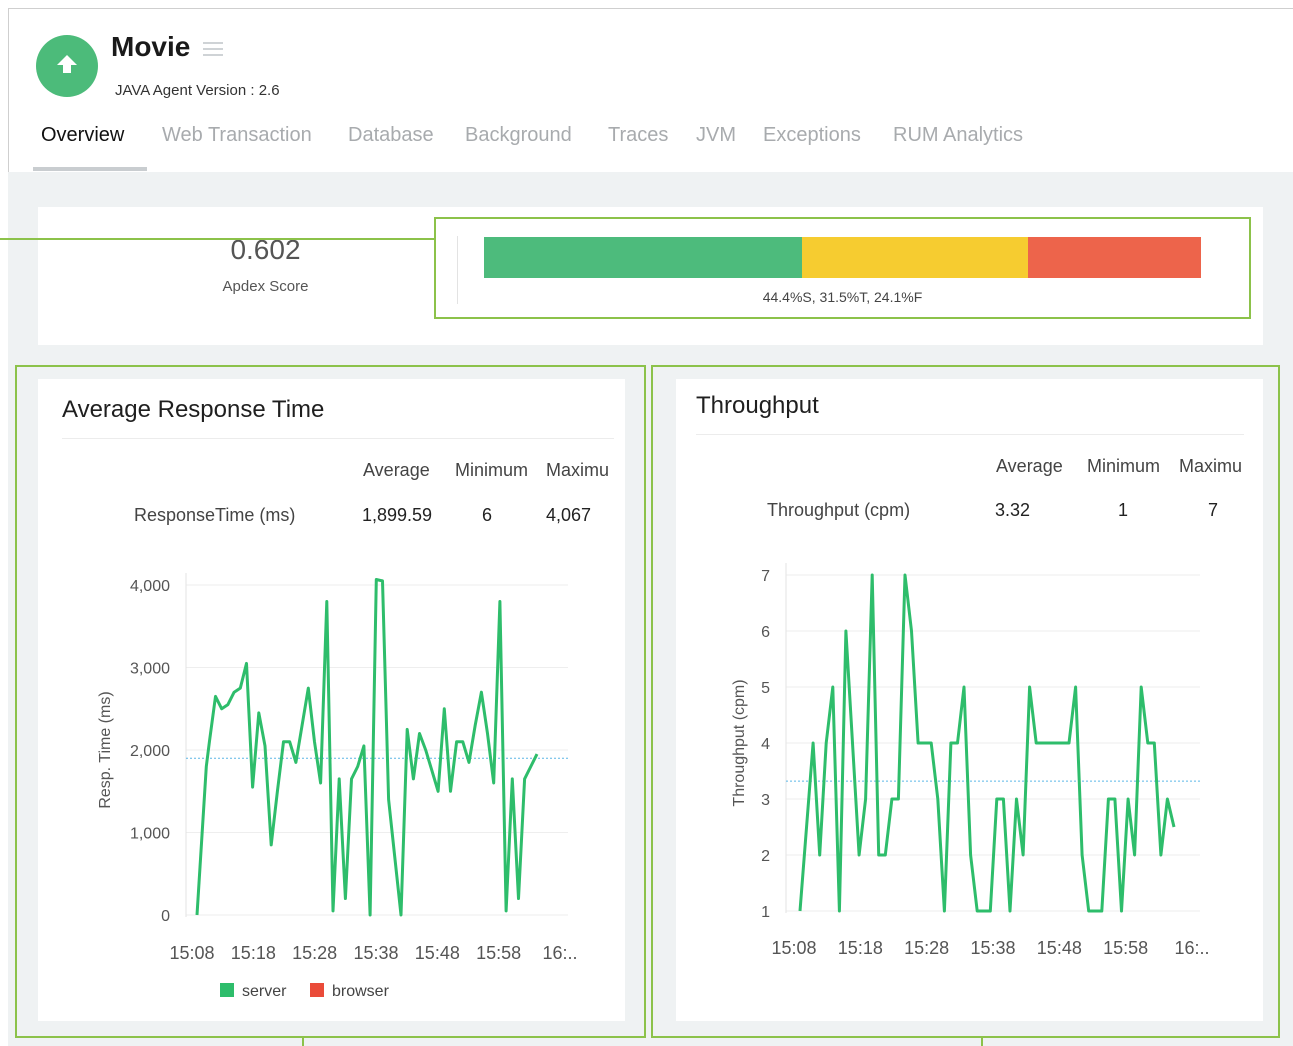 The width and height of the screenshot is (1293, 1046). What do you see at coordinates (437, 953) in the screenshot?
I see `rt-xtick-label: 15:48` at bounding box center [437, 953].